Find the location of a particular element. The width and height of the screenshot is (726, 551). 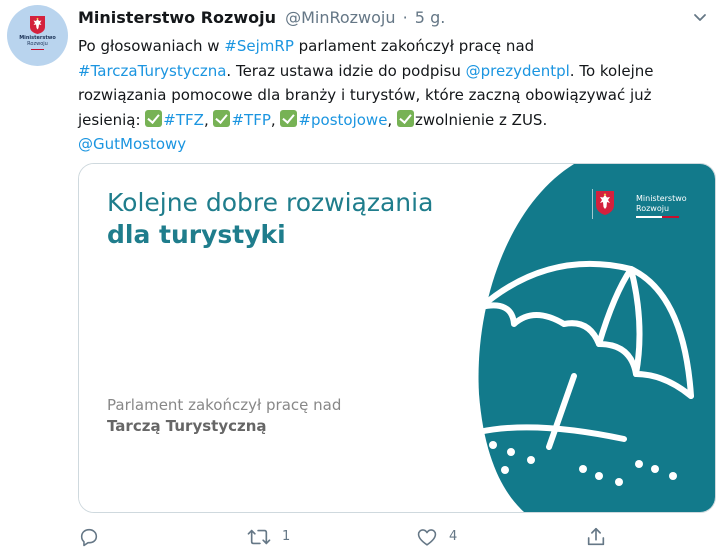

tweet-actions: 1 4 is located at coordinates (398, 537).